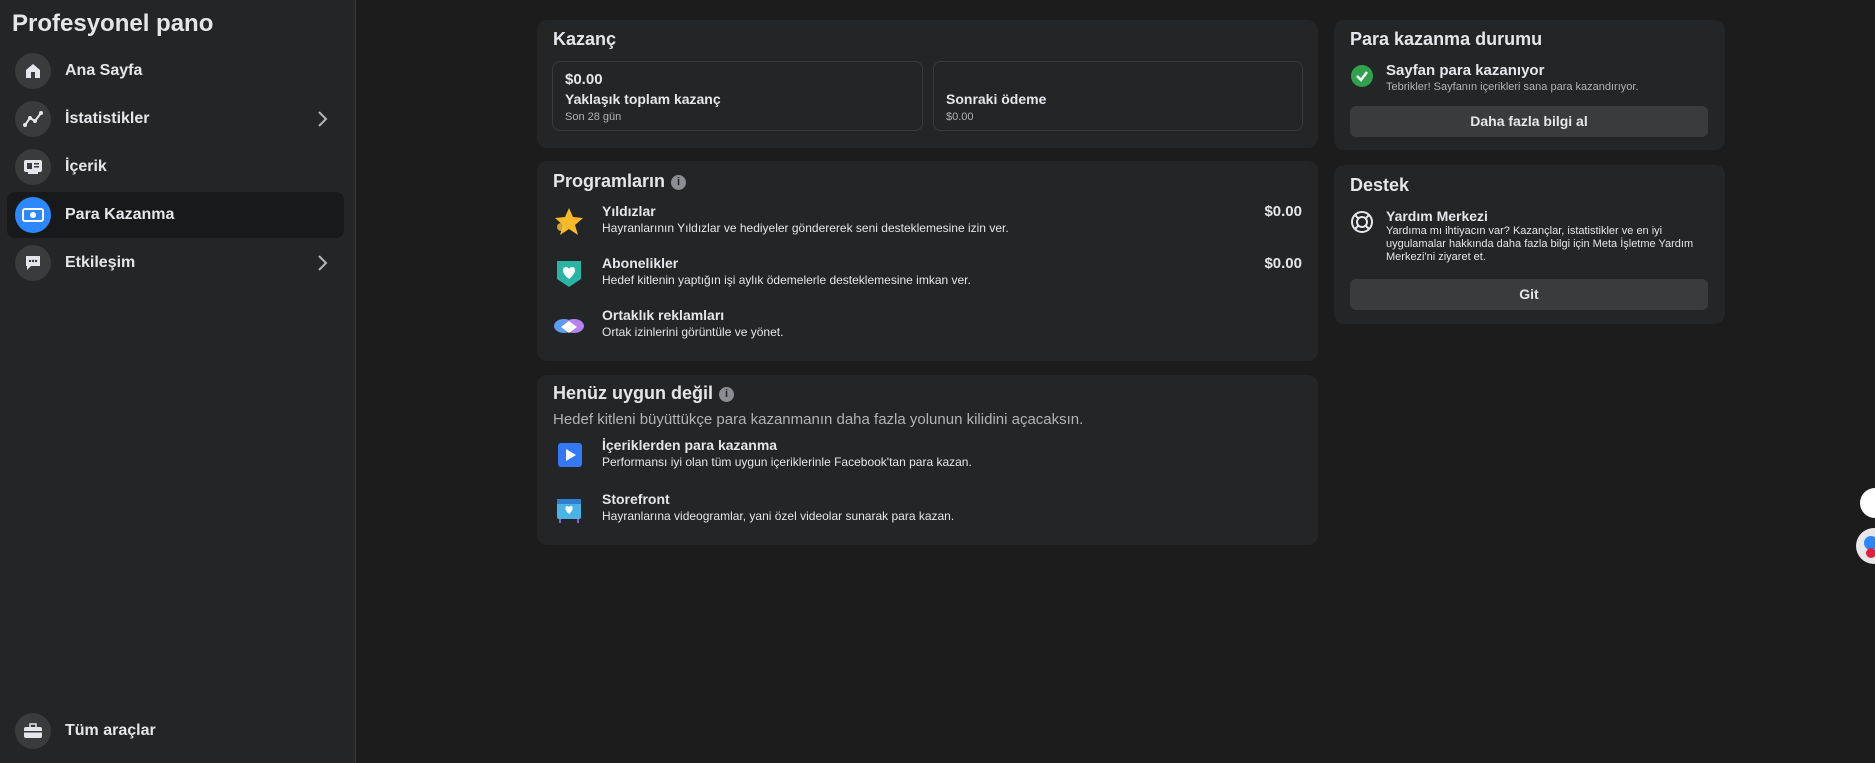 This screenshot has width=1875, height=763. Describe the element at coordinates (1362, 222) in the screenshot. I see `lifebuoy-icon` at that location.